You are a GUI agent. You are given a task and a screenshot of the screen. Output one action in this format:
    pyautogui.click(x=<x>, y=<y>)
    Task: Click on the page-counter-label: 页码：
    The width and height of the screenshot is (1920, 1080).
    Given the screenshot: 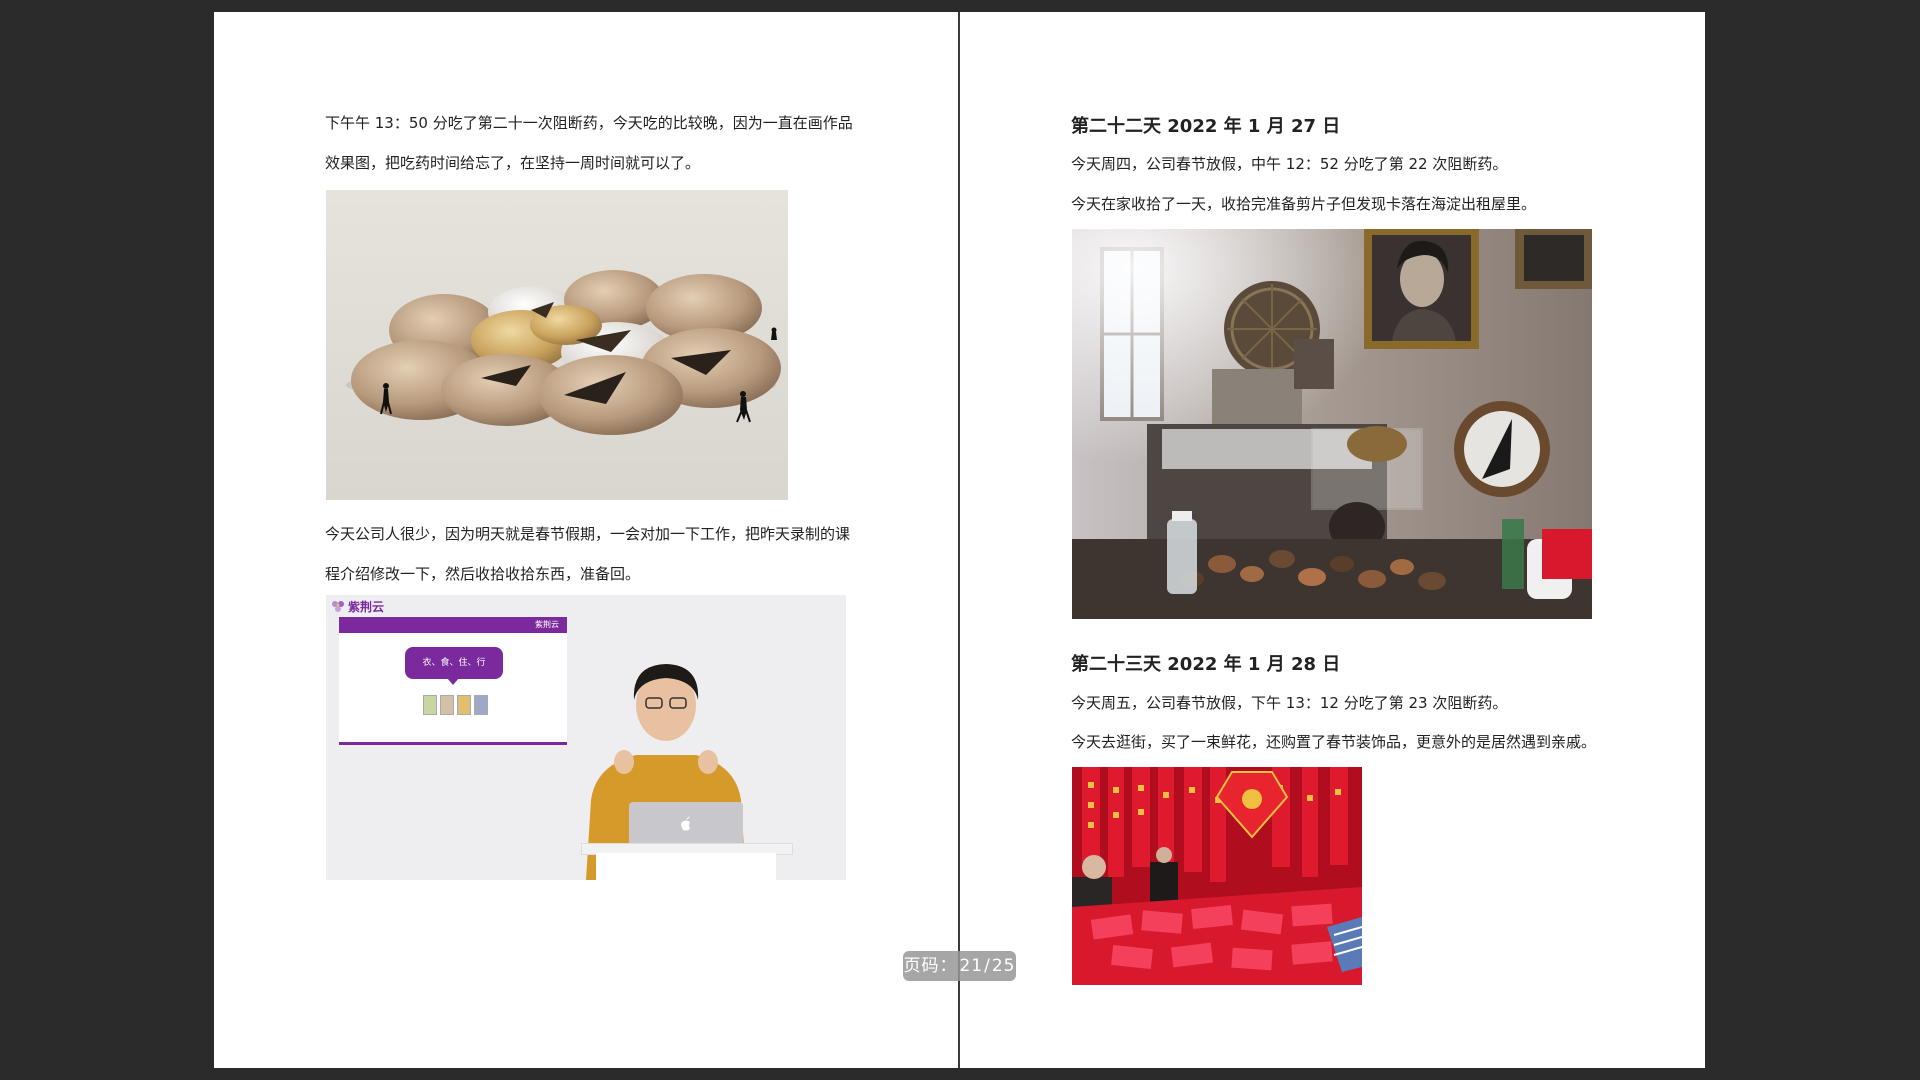 What is the action you would take?
    pyautogui.click(x=930, y=966)
    